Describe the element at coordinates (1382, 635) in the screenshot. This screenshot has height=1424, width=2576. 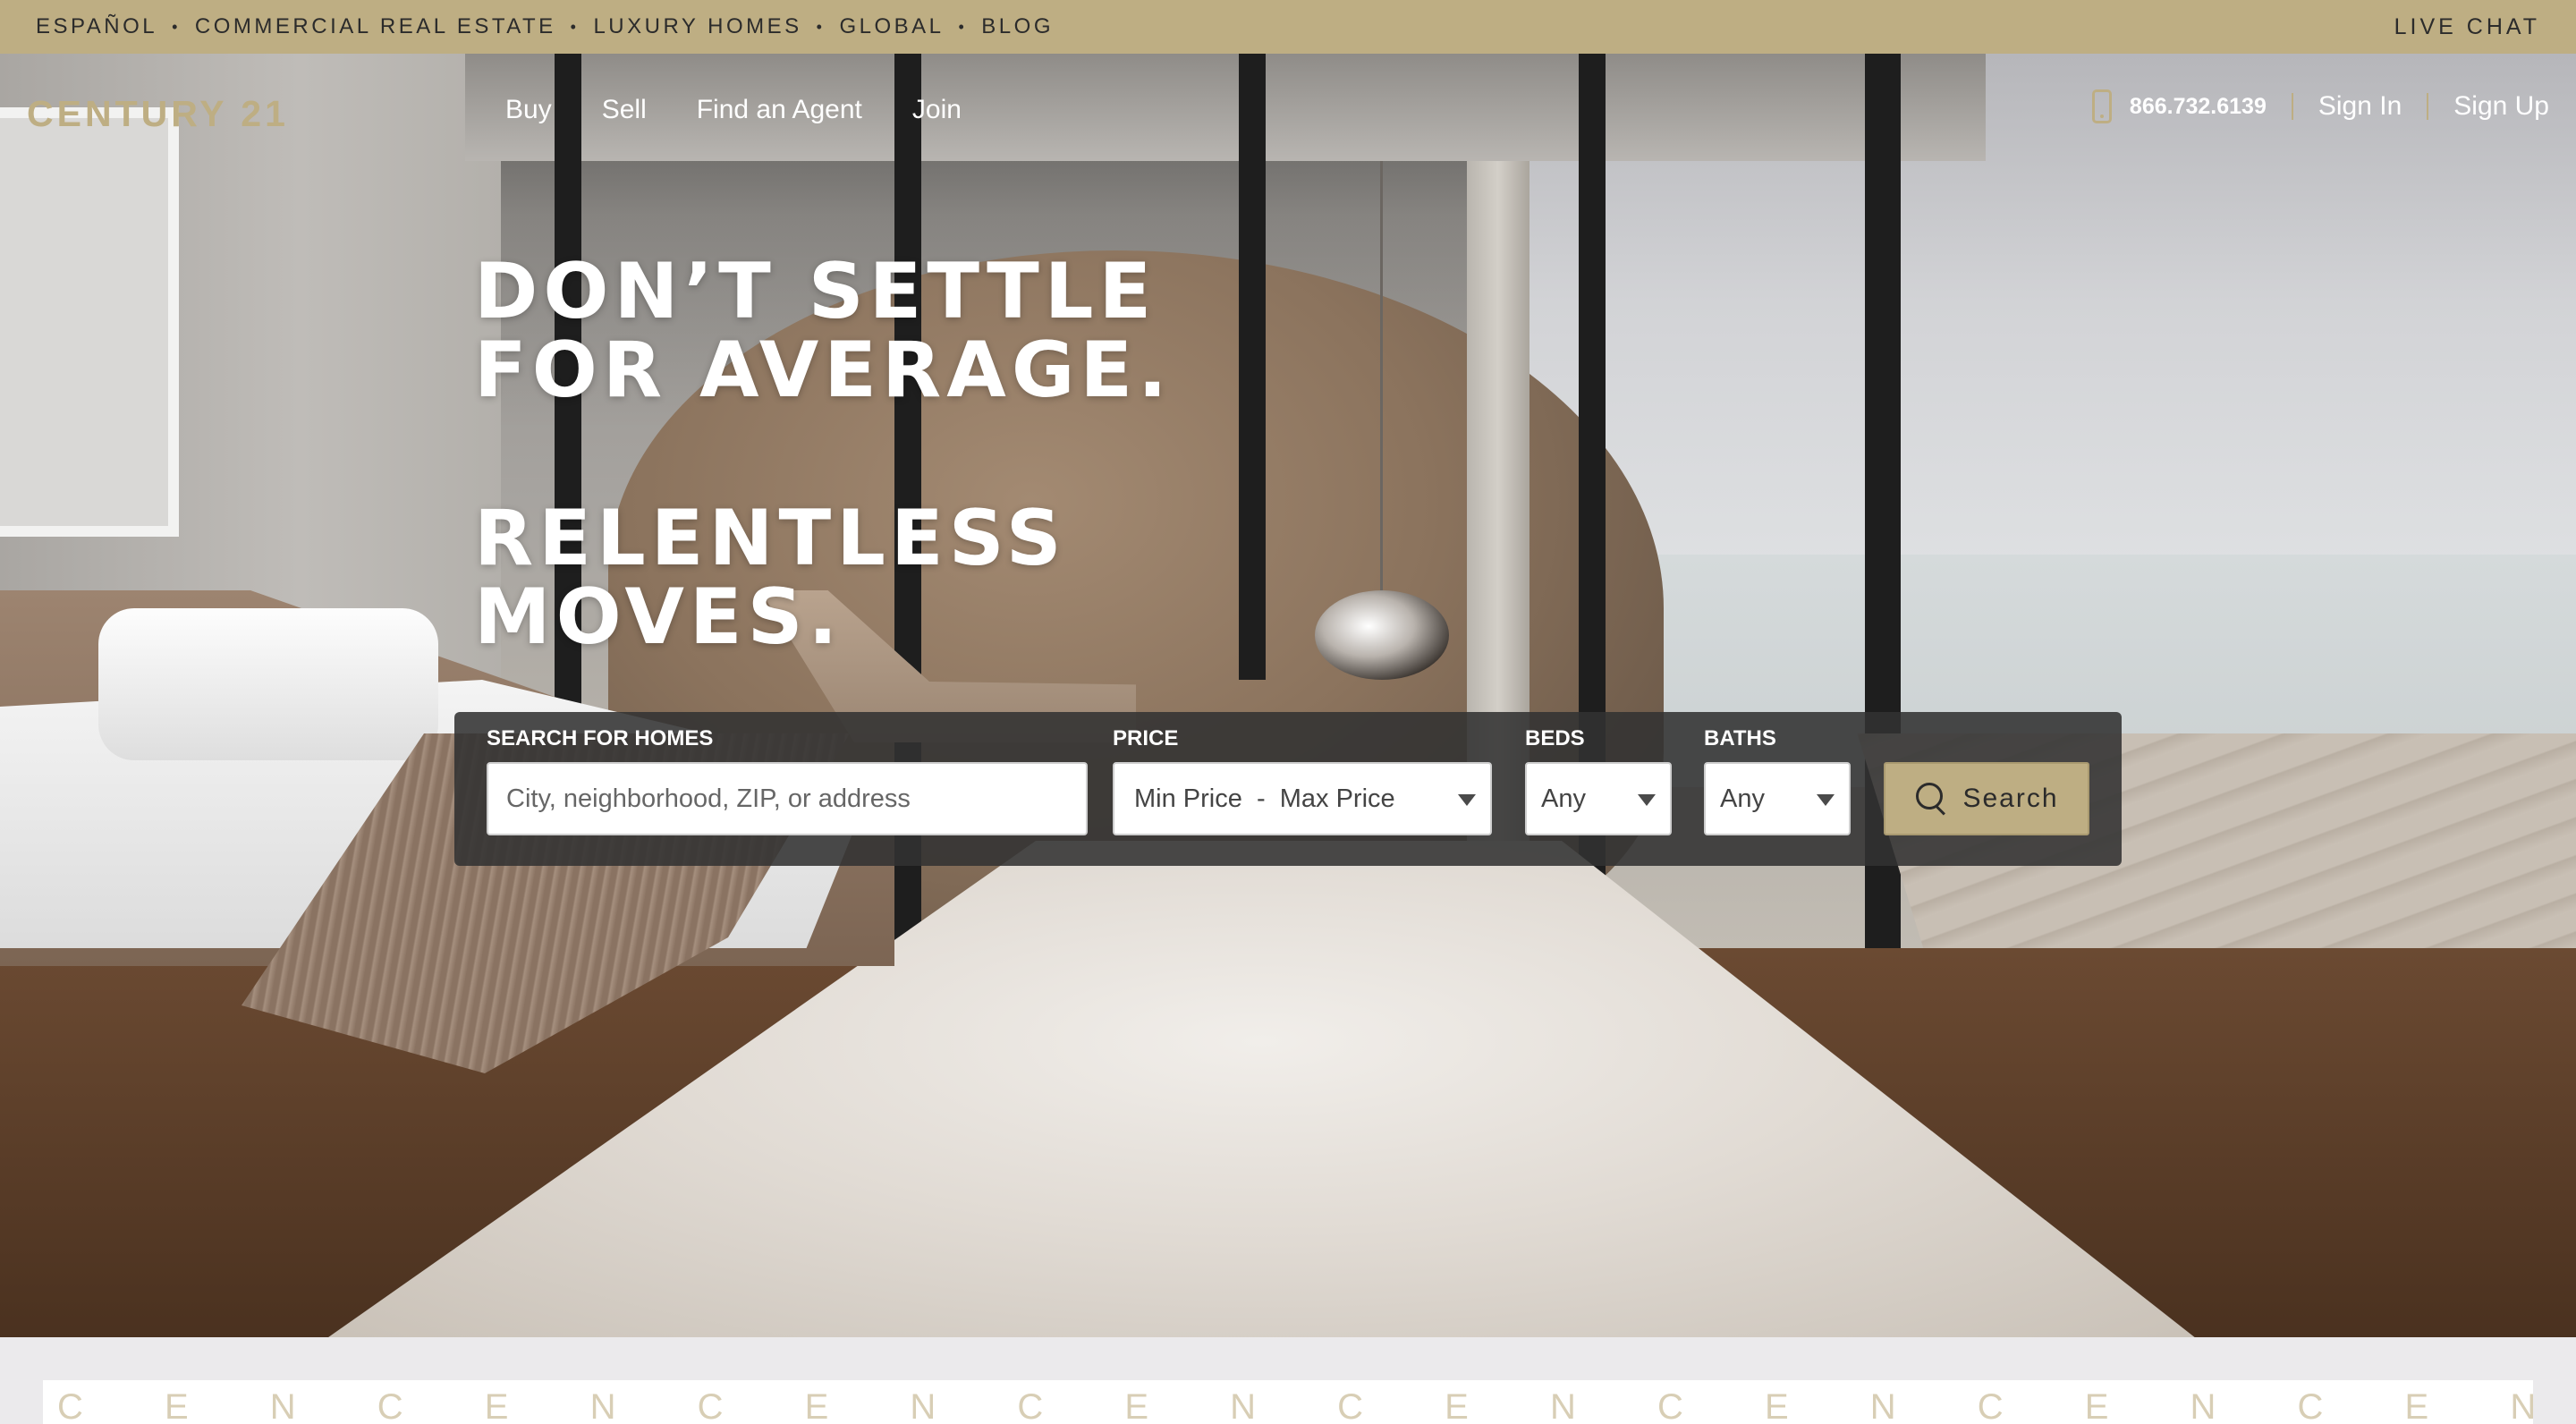
I see `hero-pendant-lamp` at that location.